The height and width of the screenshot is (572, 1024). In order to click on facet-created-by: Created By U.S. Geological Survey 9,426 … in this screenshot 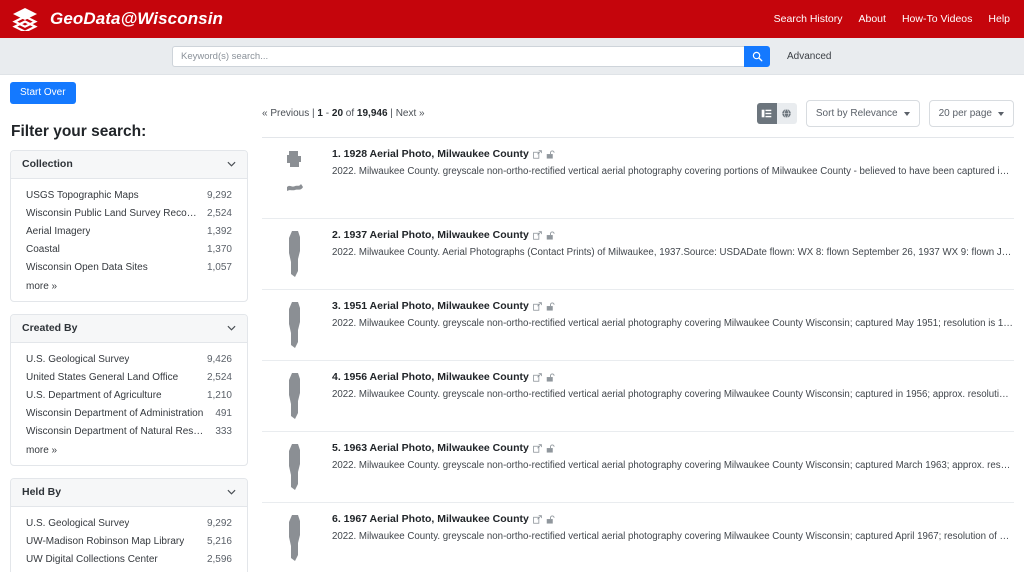, I will do `click(129, 390)`.